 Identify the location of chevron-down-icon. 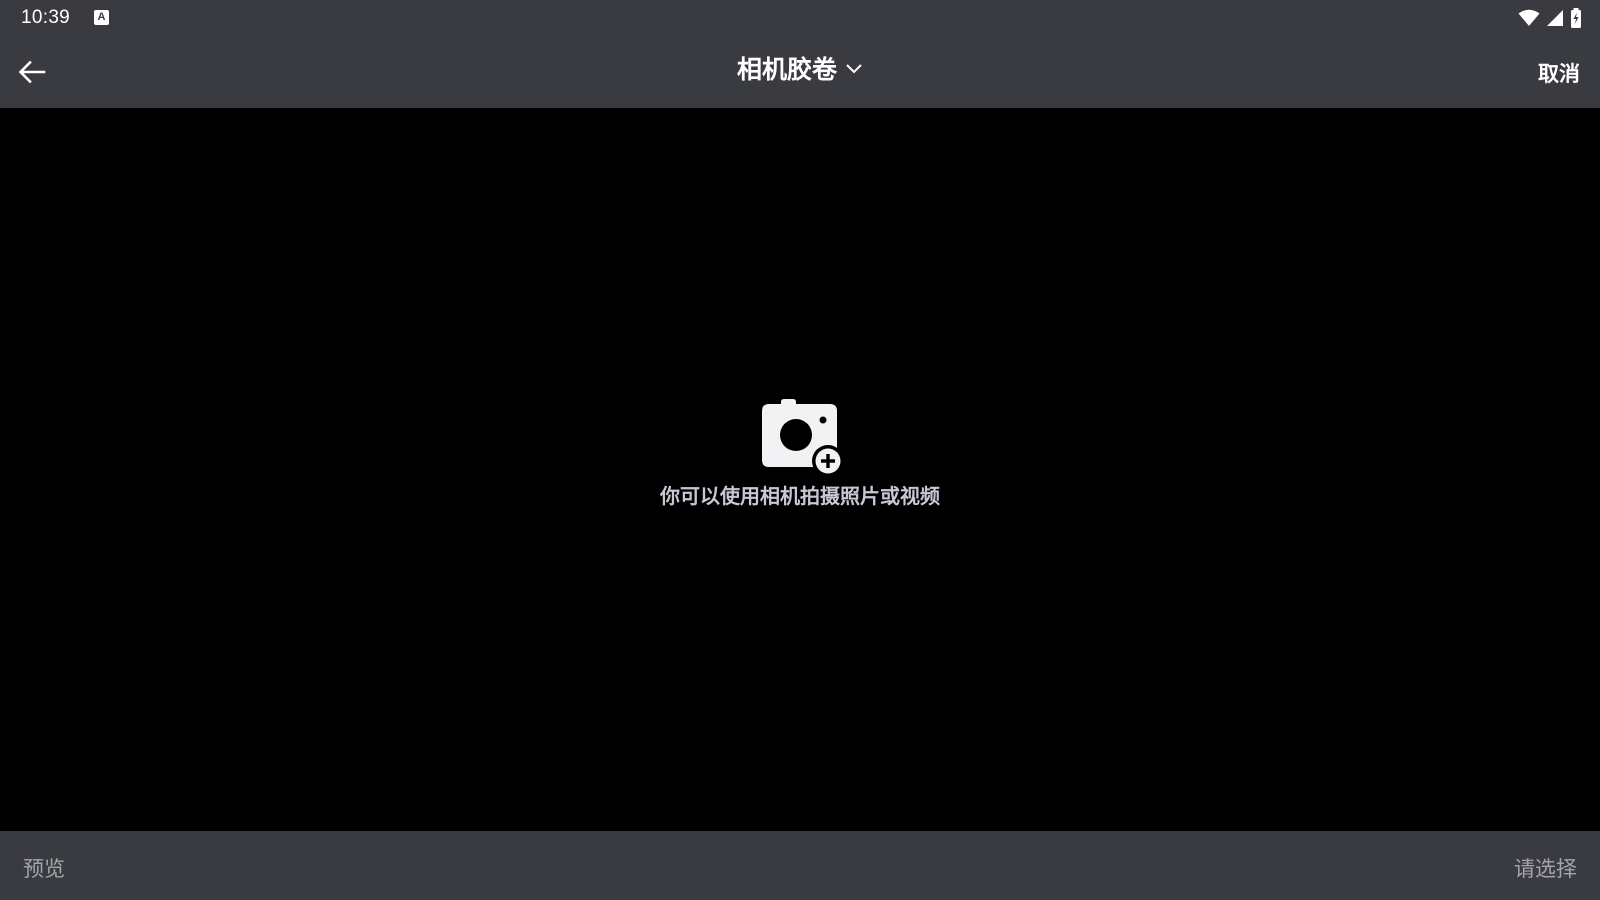
(854, 69).